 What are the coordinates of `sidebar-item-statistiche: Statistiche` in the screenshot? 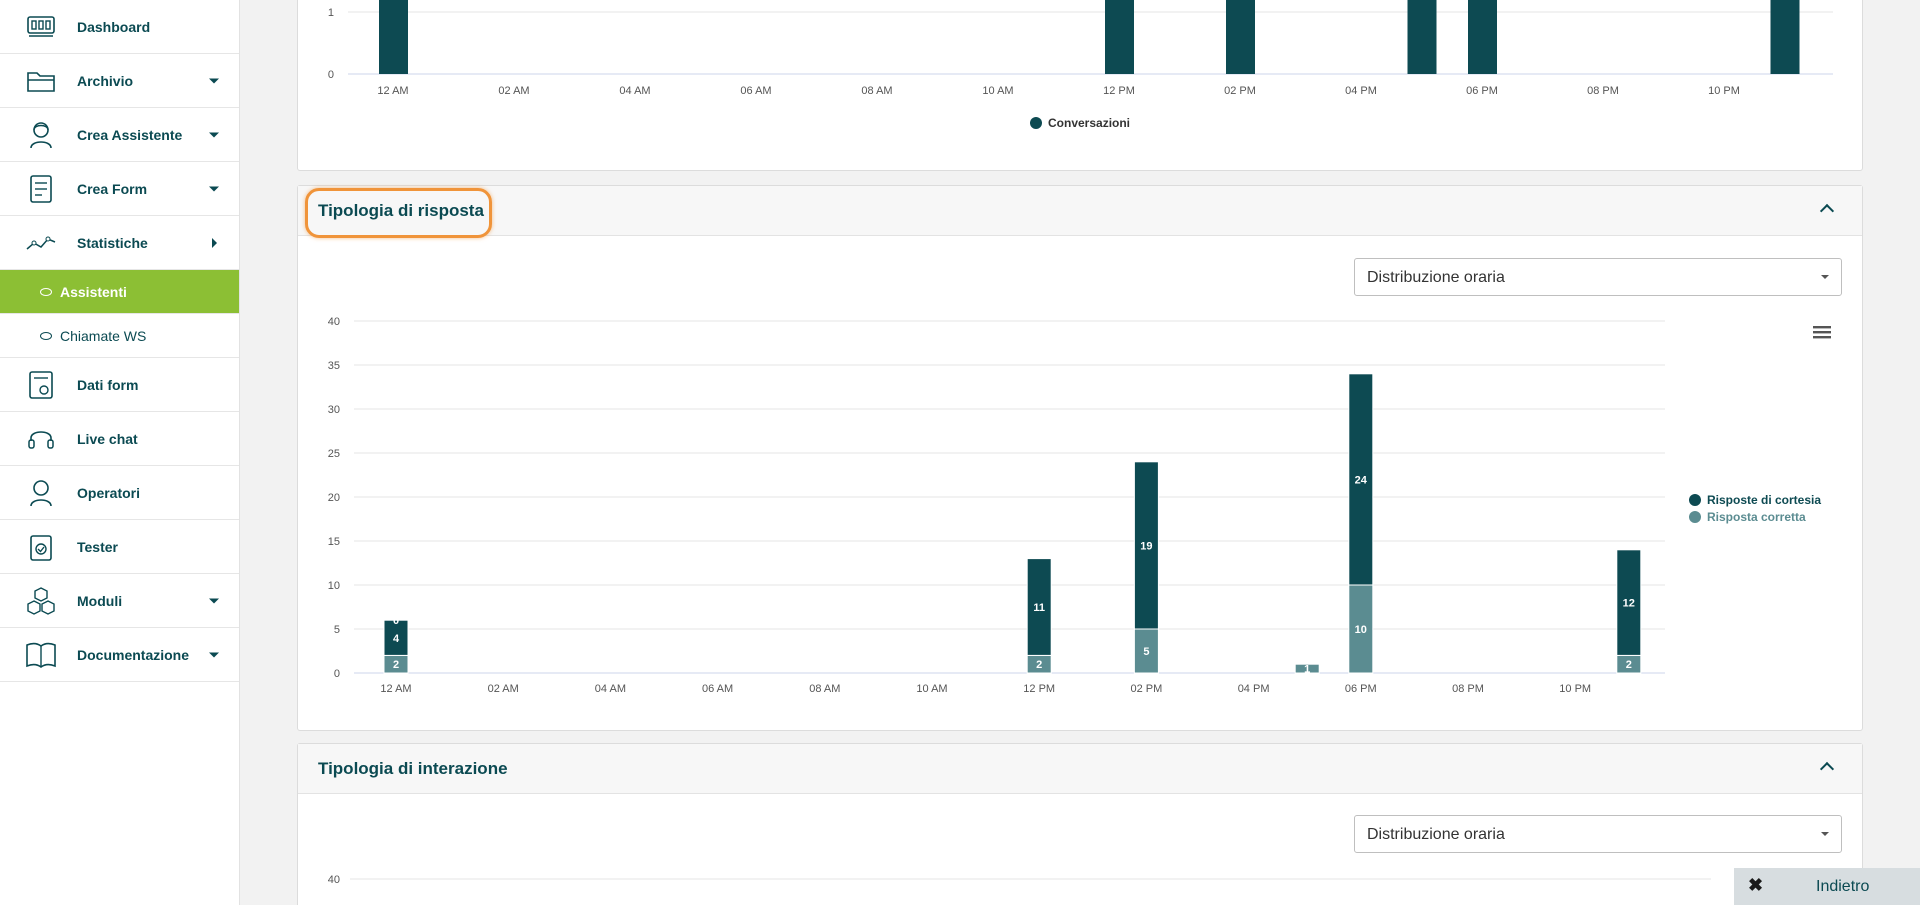 It's located at (119, 243).